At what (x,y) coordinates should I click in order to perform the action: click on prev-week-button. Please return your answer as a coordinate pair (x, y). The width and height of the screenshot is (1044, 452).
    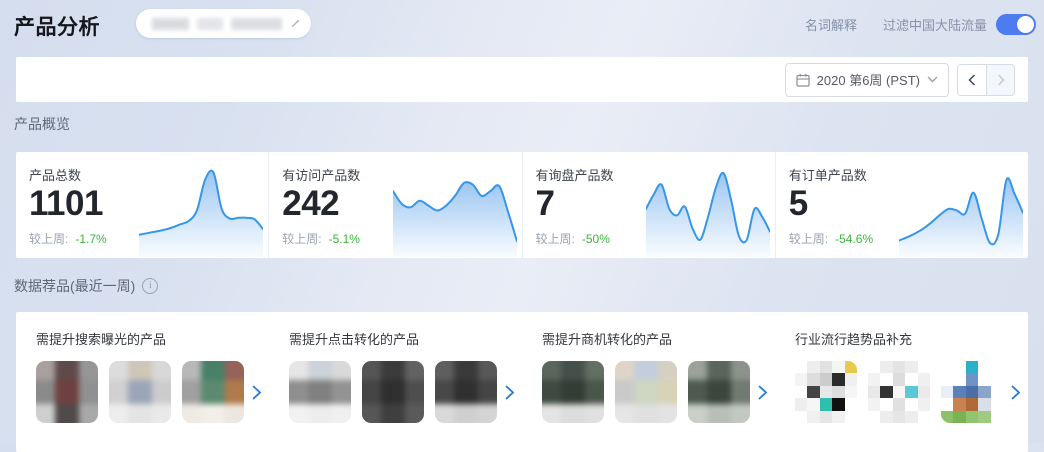
    Looking at the image, I should click on (972, 79).